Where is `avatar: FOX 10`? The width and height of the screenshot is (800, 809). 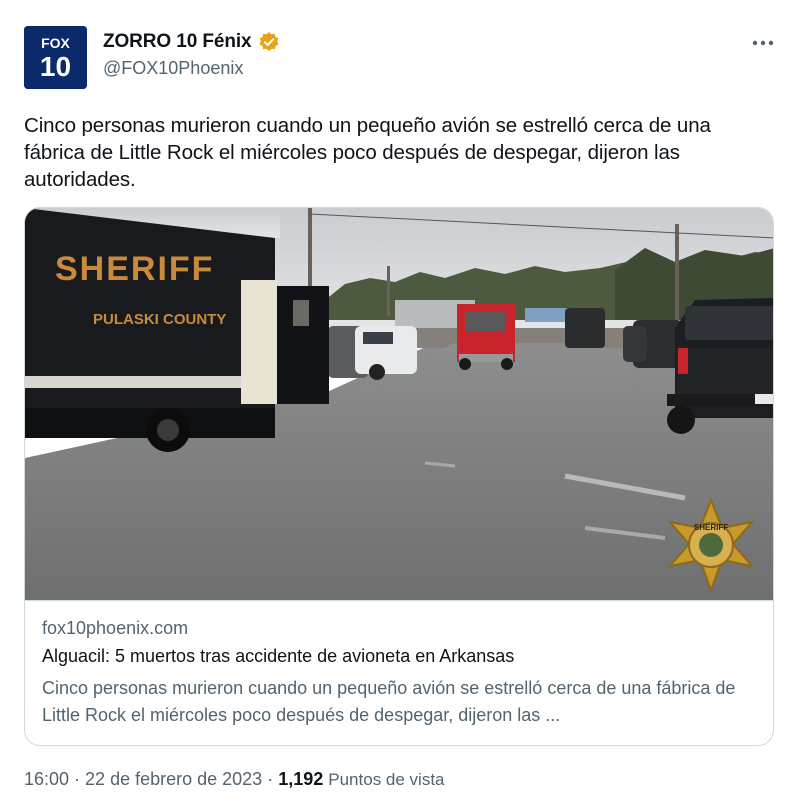 avatar: FOX 10 is located at coordinates (55, 57).